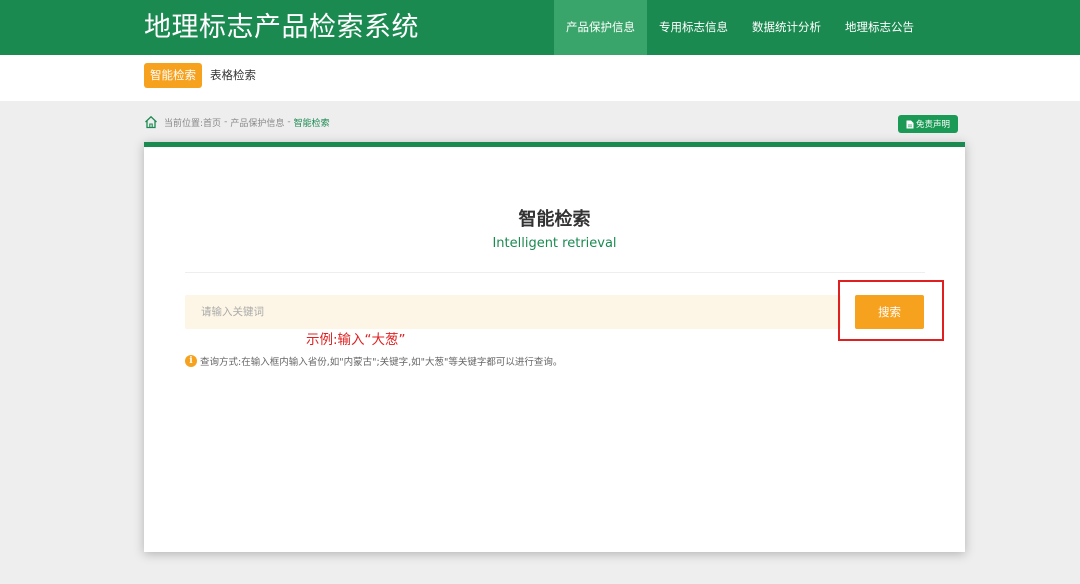 The height and width of the screenshot is (584, 1080). What do you see at coordinates (151, 122) in the screenshot?
I see `home-icon` at bounding box center [151, 122].